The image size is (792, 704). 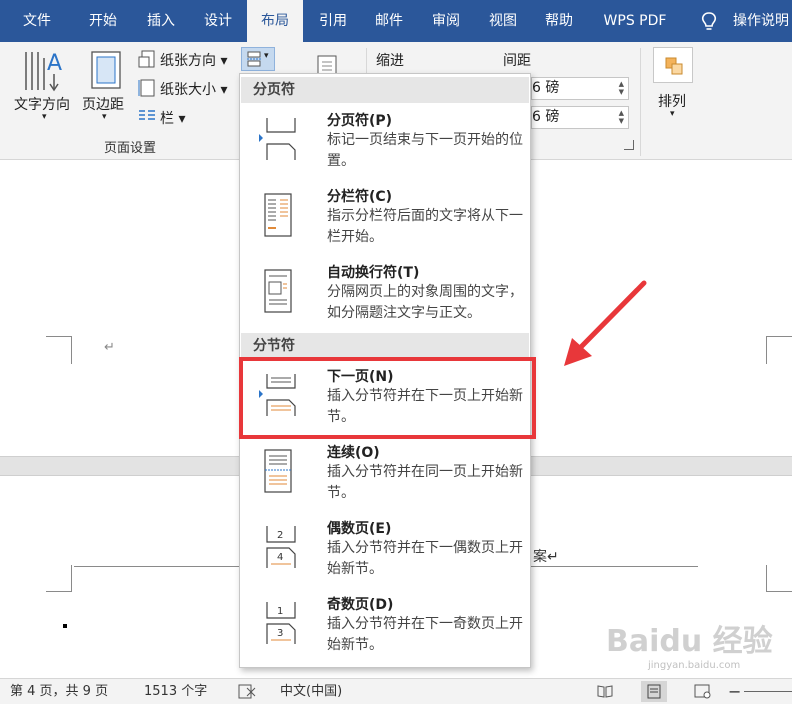 What do you see at coordinates (65, 626) in the screenshot?
I see `text-cursor` at bounding box center [65, 626].